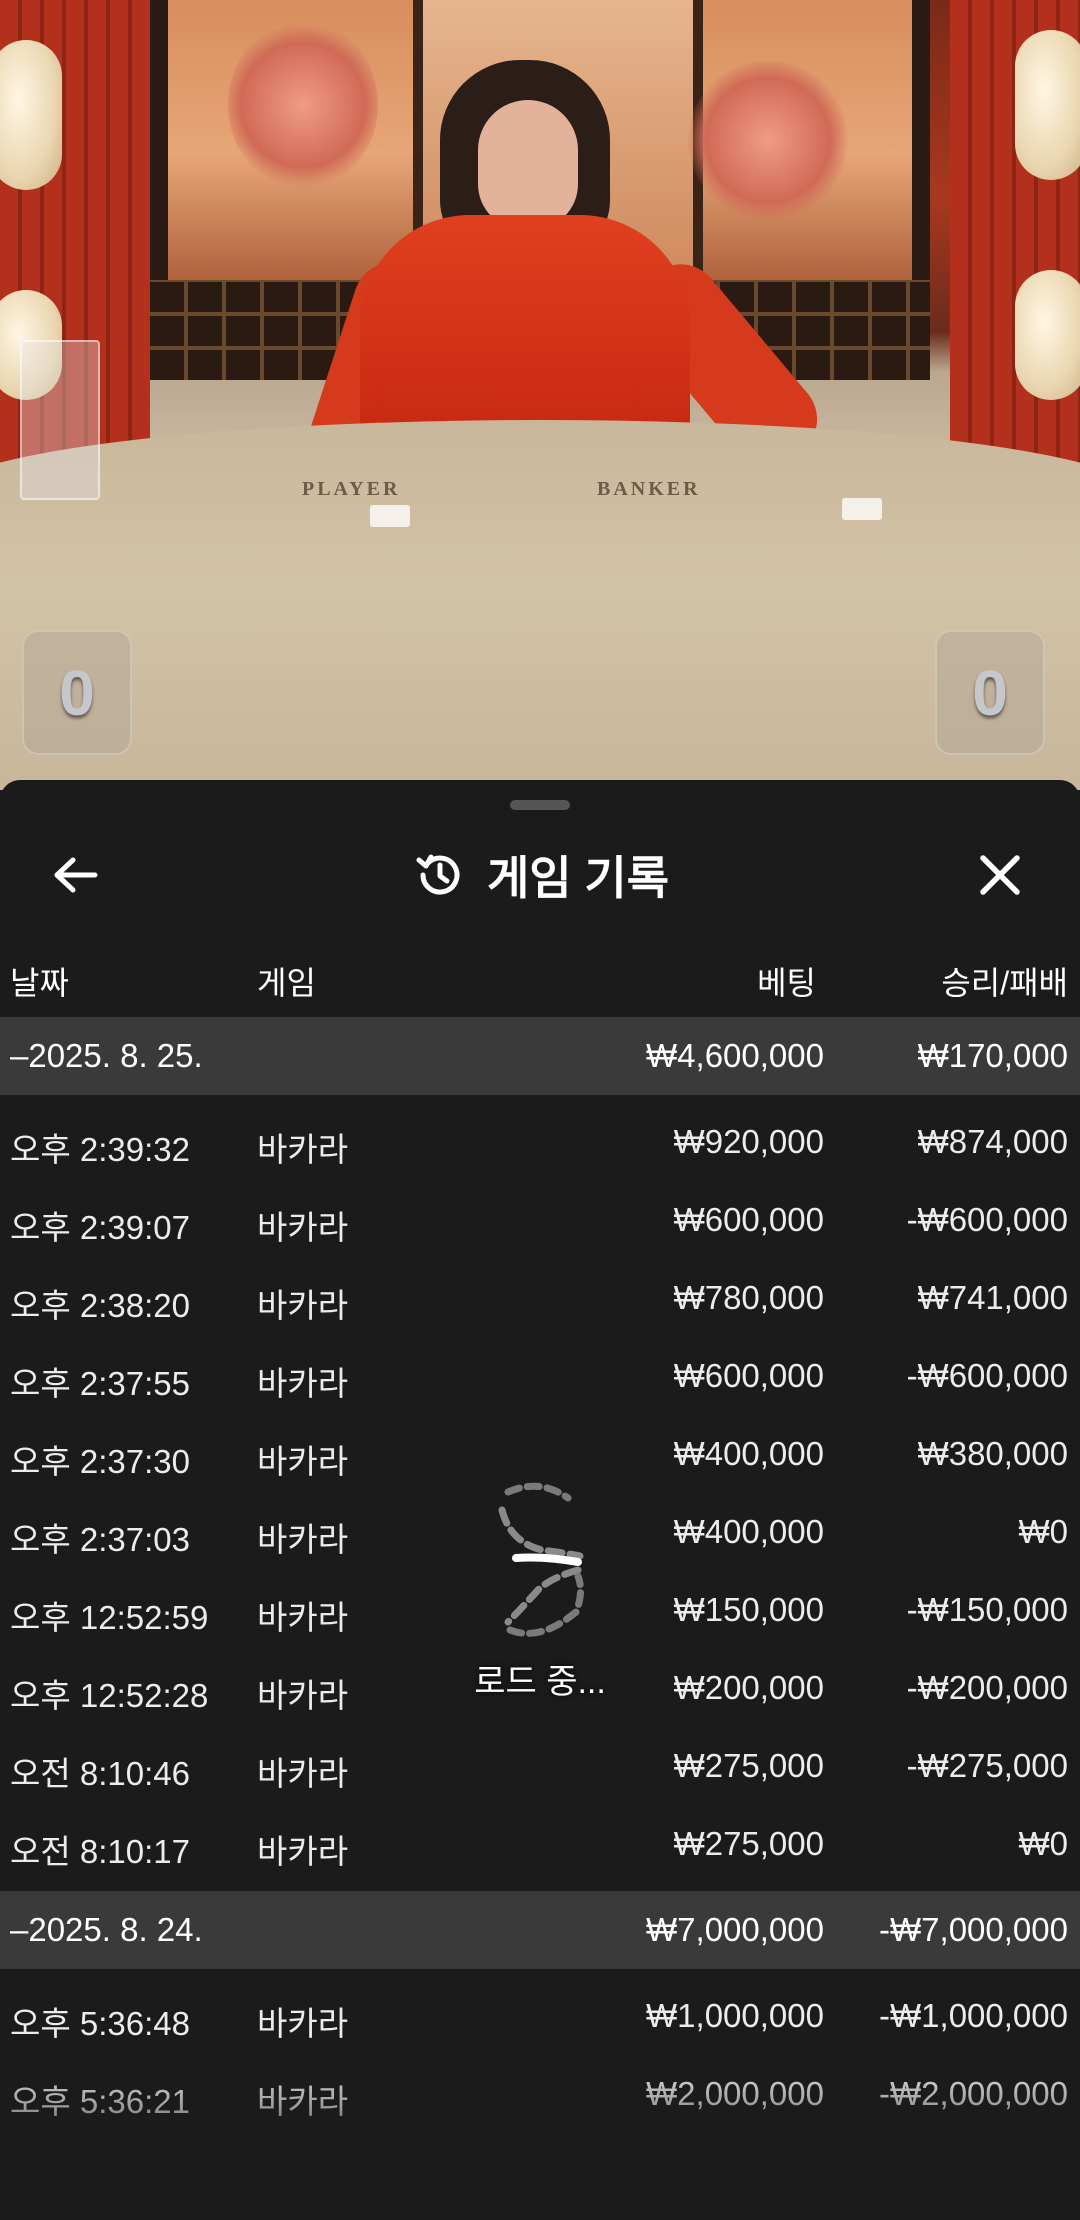  What do you see at coordinates (438, 874) in the screenshot?
I see `history-icon` at bounding box center [438, 874].